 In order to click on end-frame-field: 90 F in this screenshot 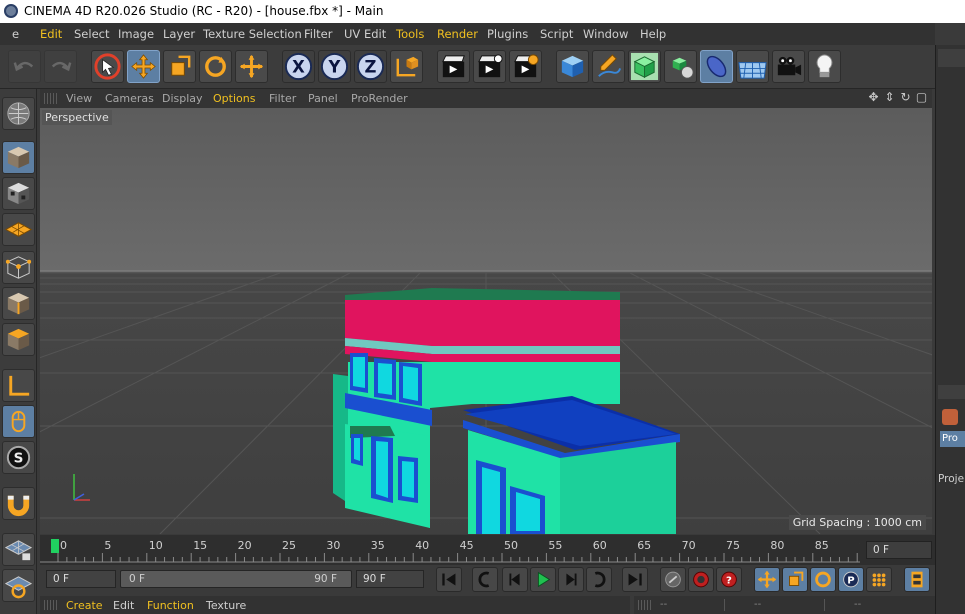, I will do `click(390, 579)`.